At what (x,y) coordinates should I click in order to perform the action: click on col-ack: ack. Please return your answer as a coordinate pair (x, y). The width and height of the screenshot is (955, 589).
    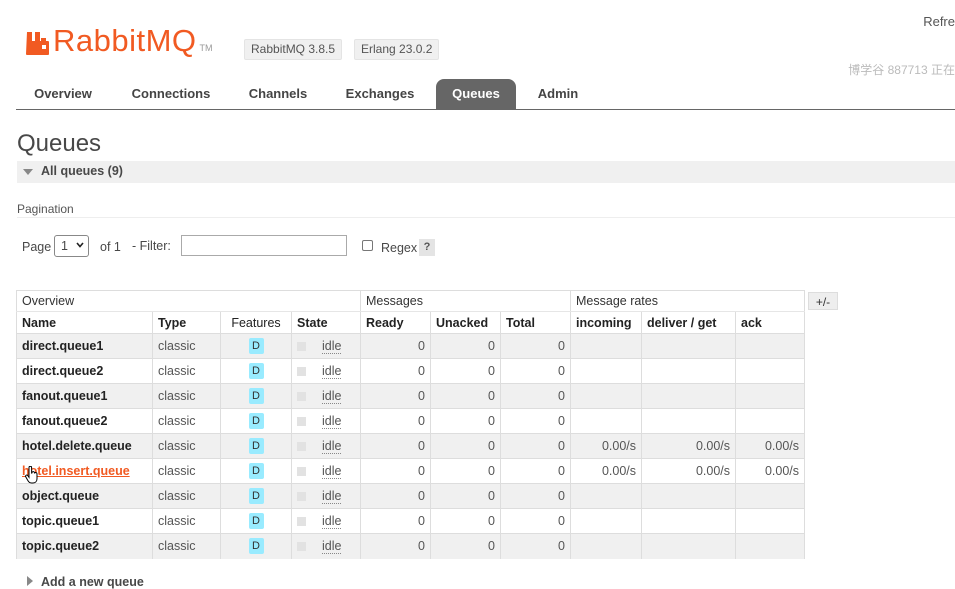
    Looking at the image, I should click on (770, 322).